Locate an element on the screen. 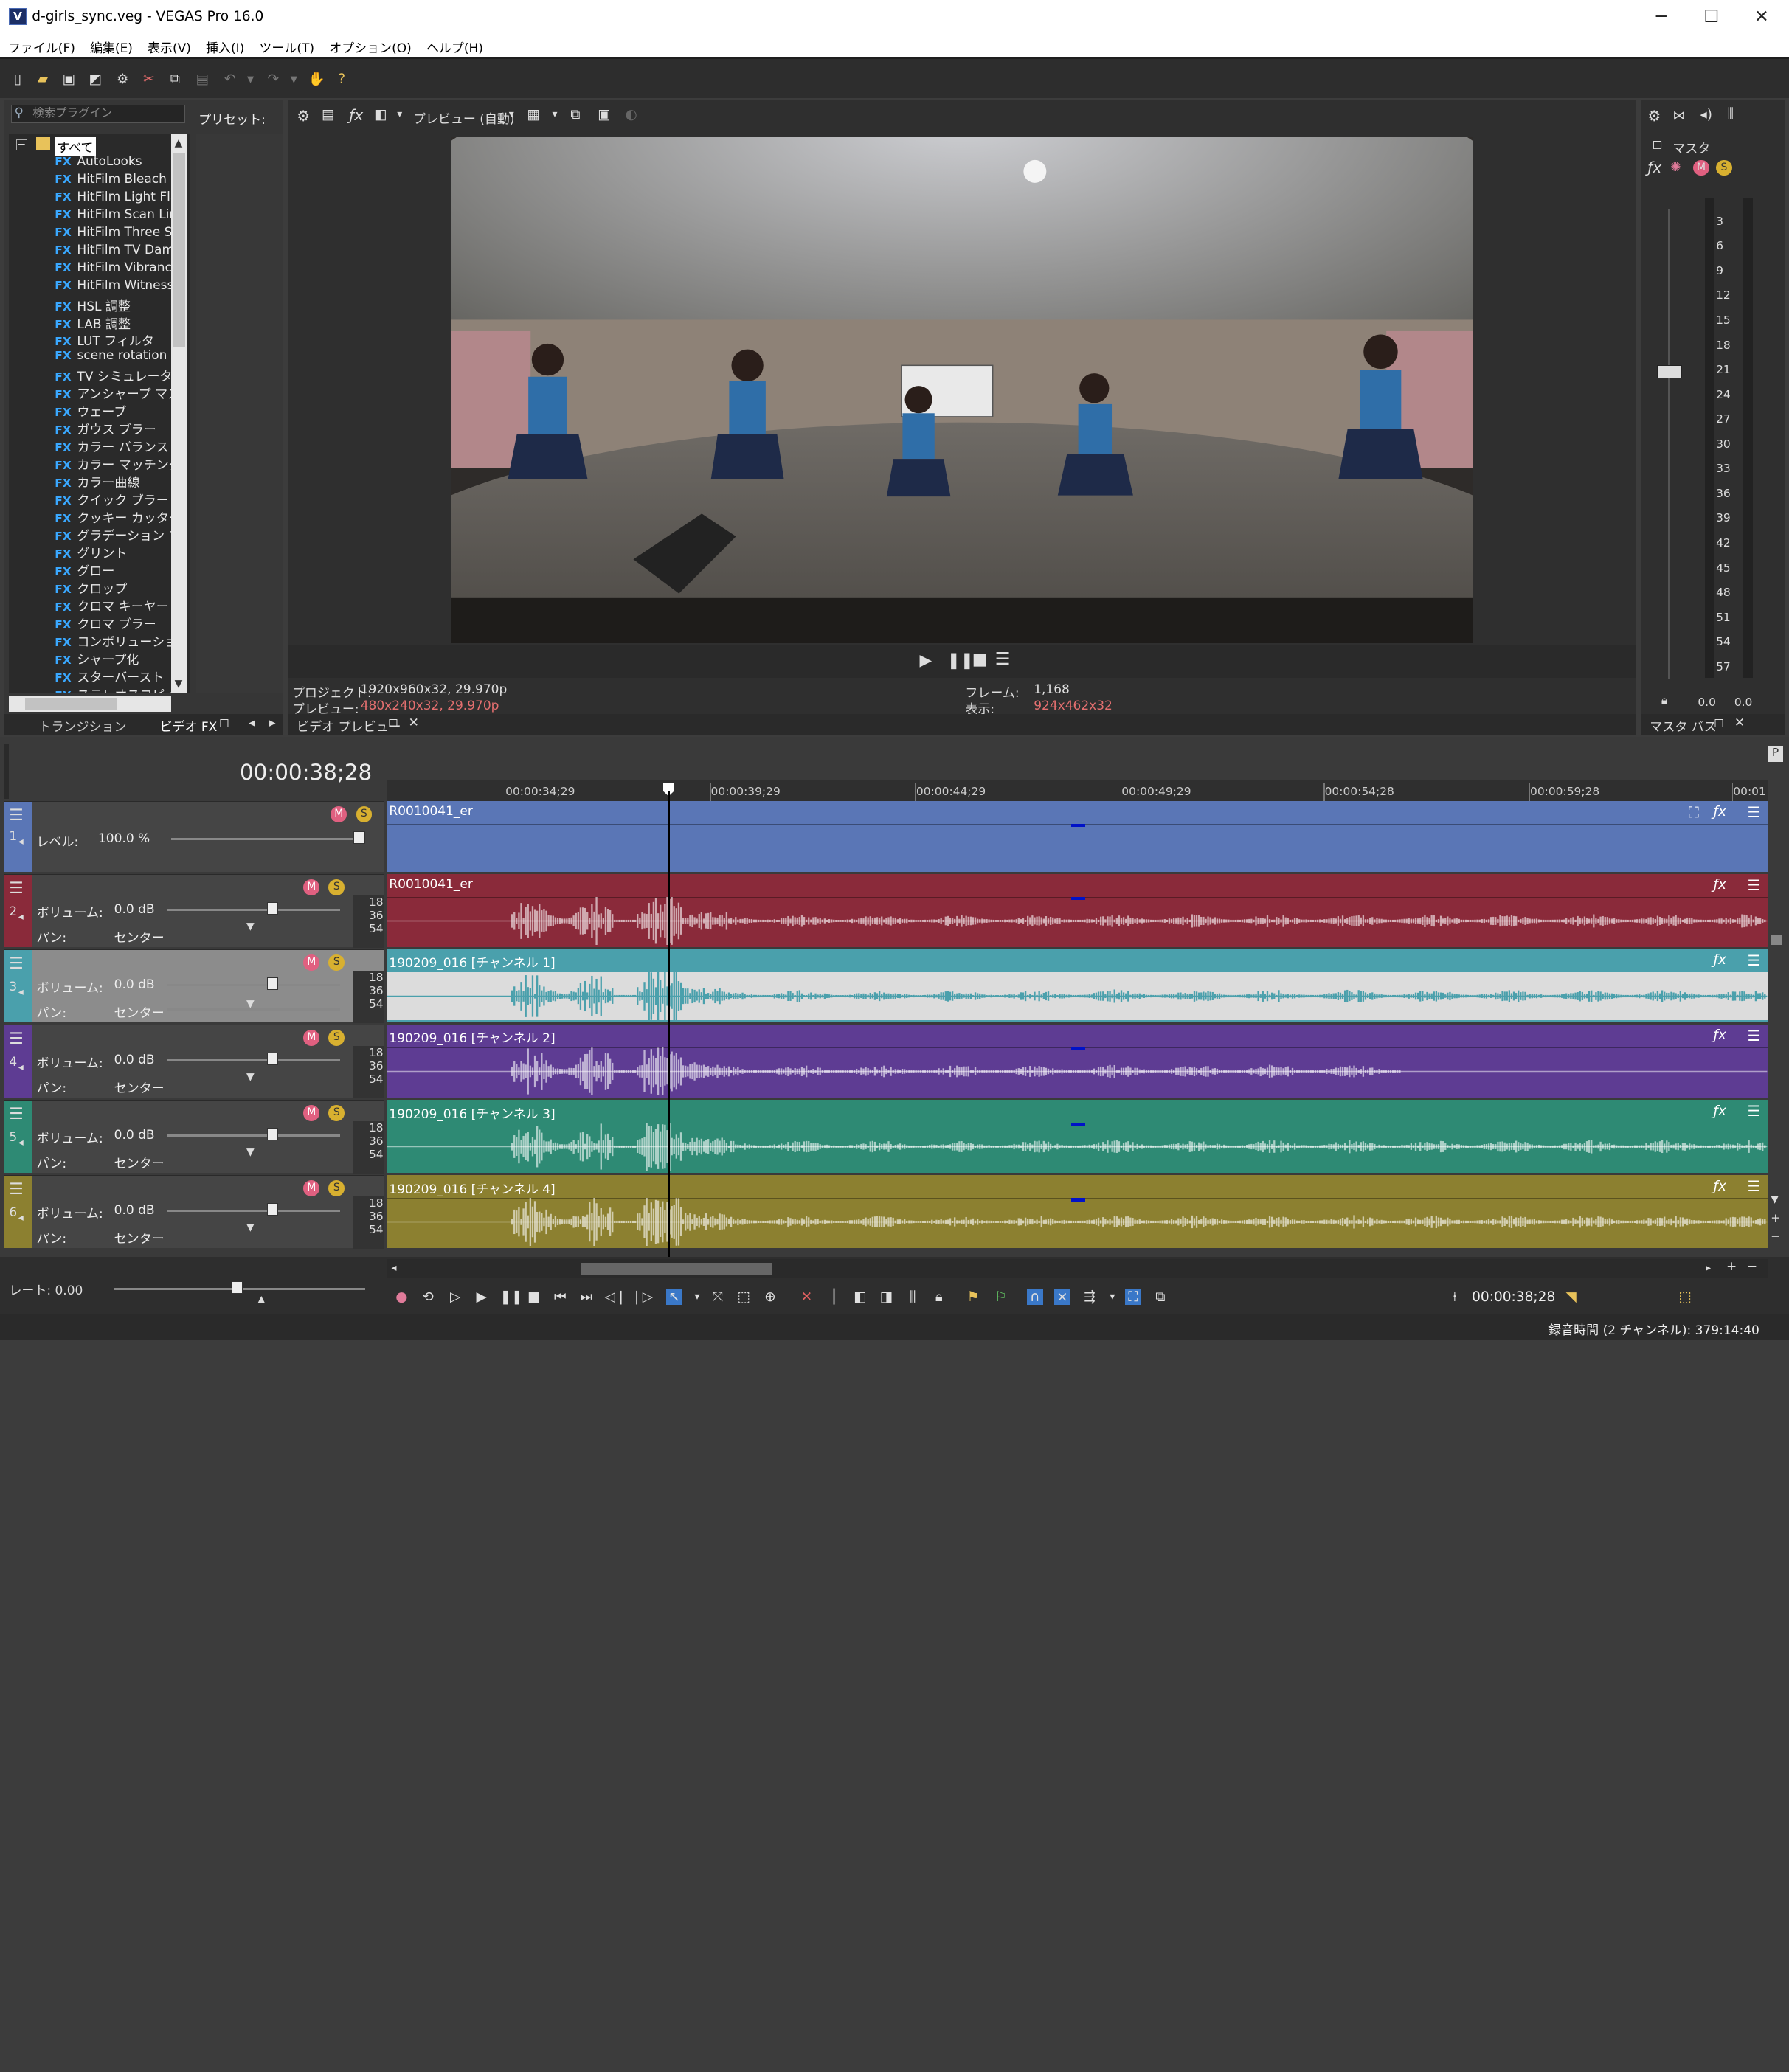 The image size is (1789, 2072). copy-icon: ⧉ is located at coordinates (175, 79).